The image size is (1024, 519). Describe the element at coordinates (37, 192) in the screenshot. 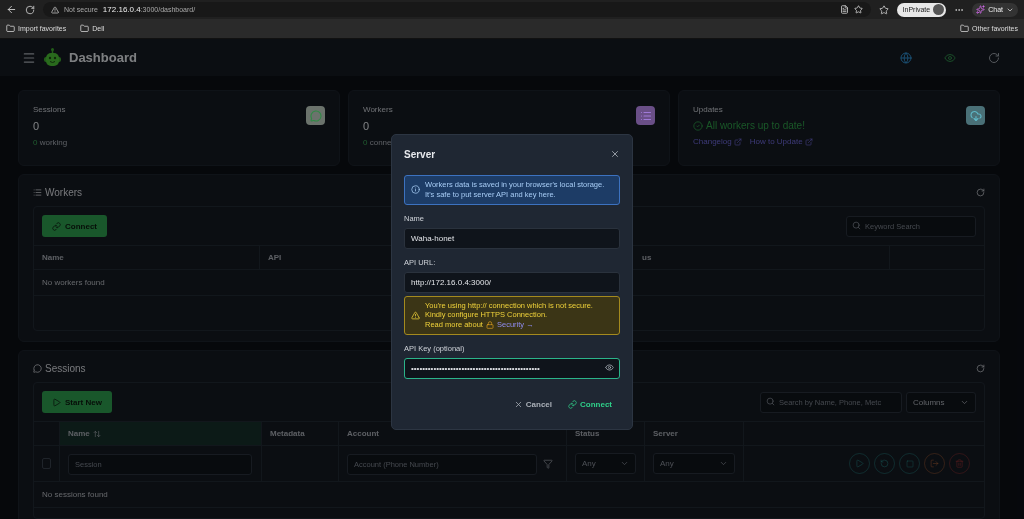

I see `list-icon` at that location.